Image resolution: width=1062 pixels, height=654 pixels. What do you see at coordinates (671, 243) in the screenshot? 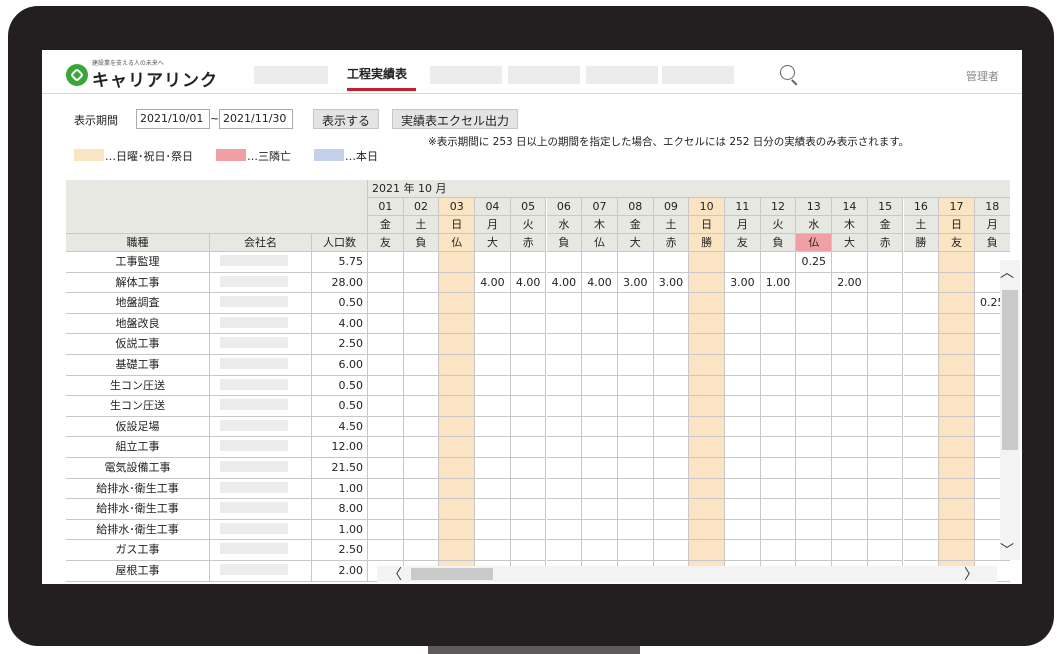
I see `day-rokuyo: 赤` at bounding box center [671, 243].